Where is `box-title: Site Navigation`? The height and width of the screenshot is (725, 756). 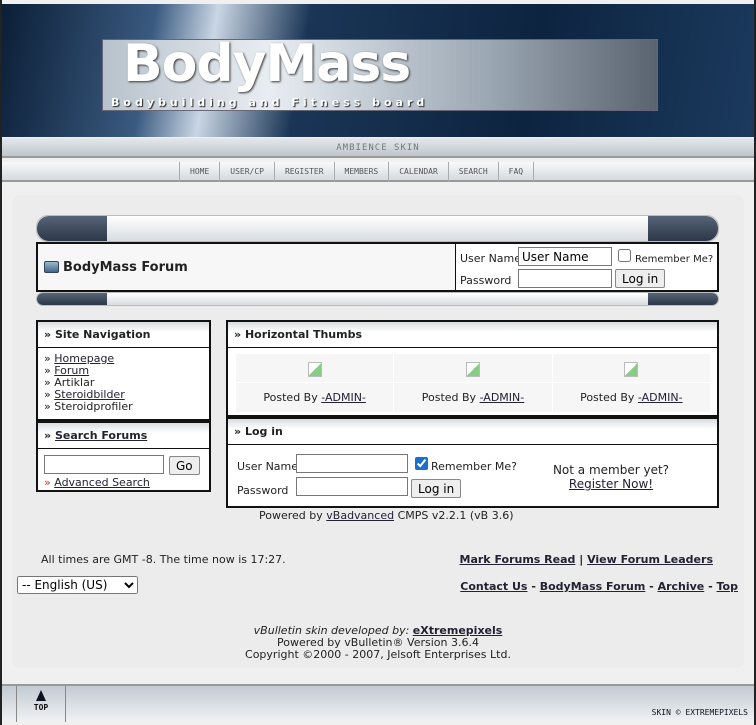 box-title: Site Navigation is located at coordinates (102, 334).